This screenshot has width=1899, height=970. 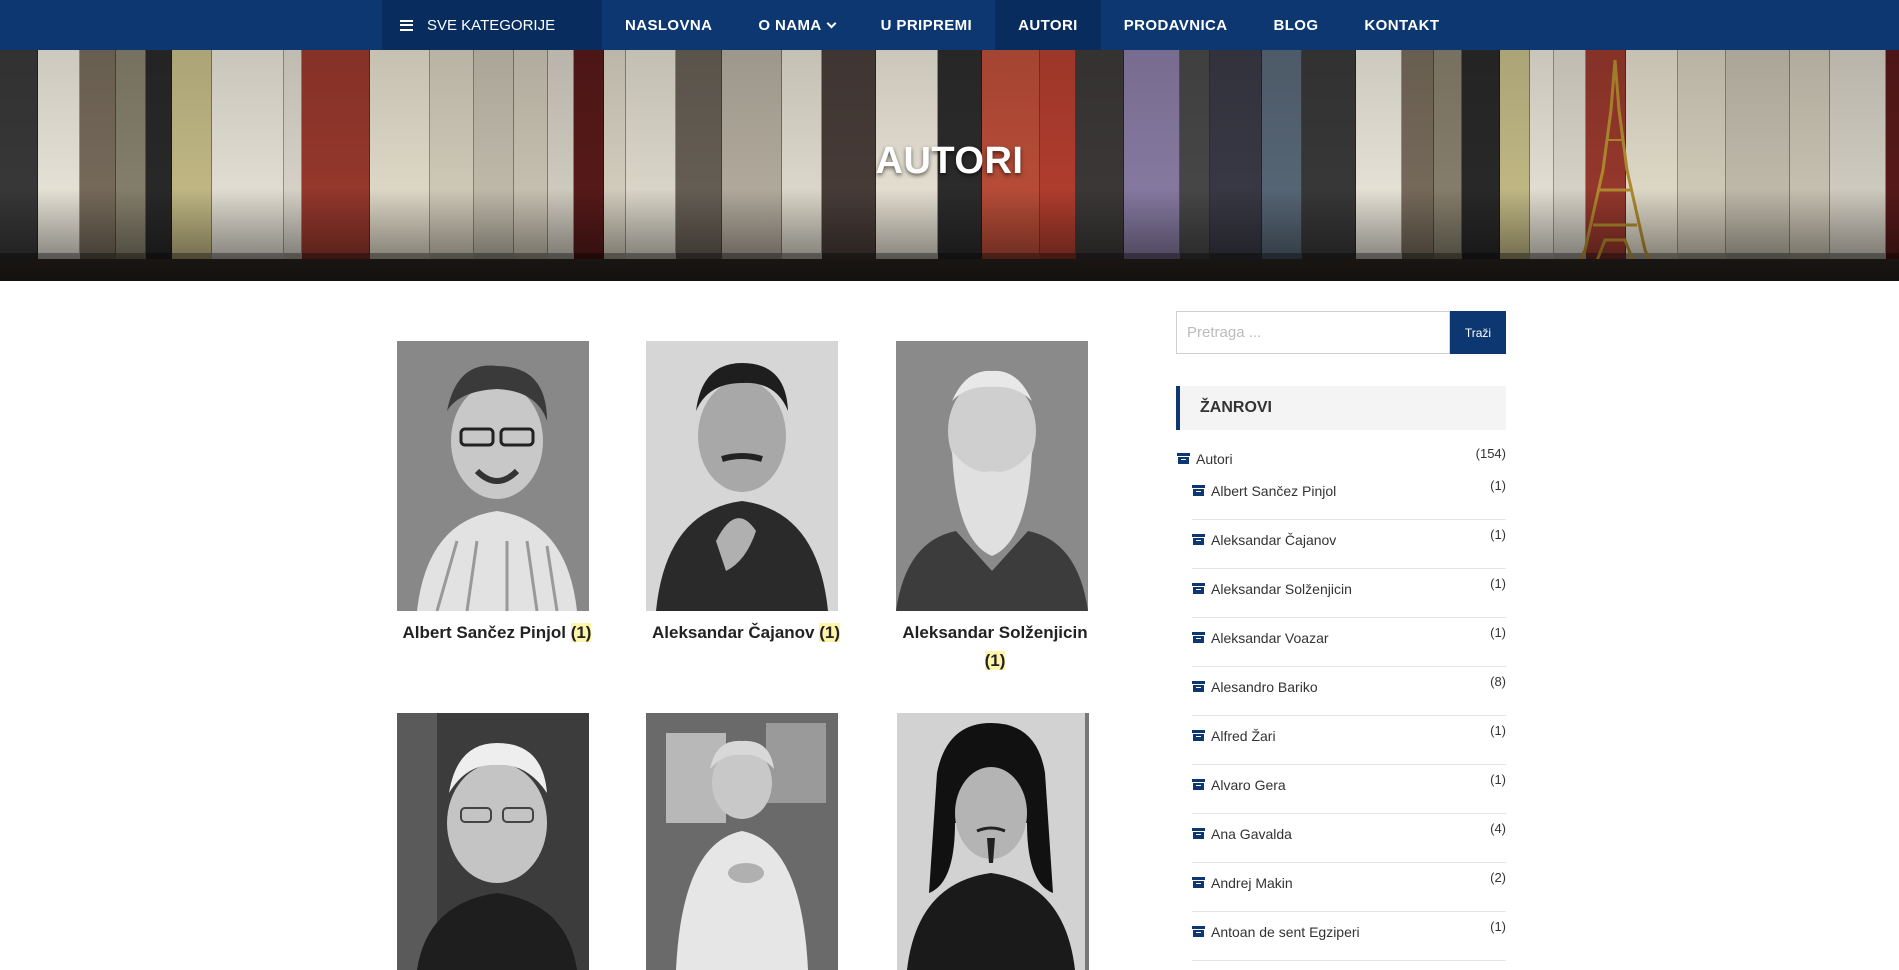 What do you see at coordinates (790, 25) in the screenshot?
I see `nav-label: O NAMA` at bounding box center [790, 25].